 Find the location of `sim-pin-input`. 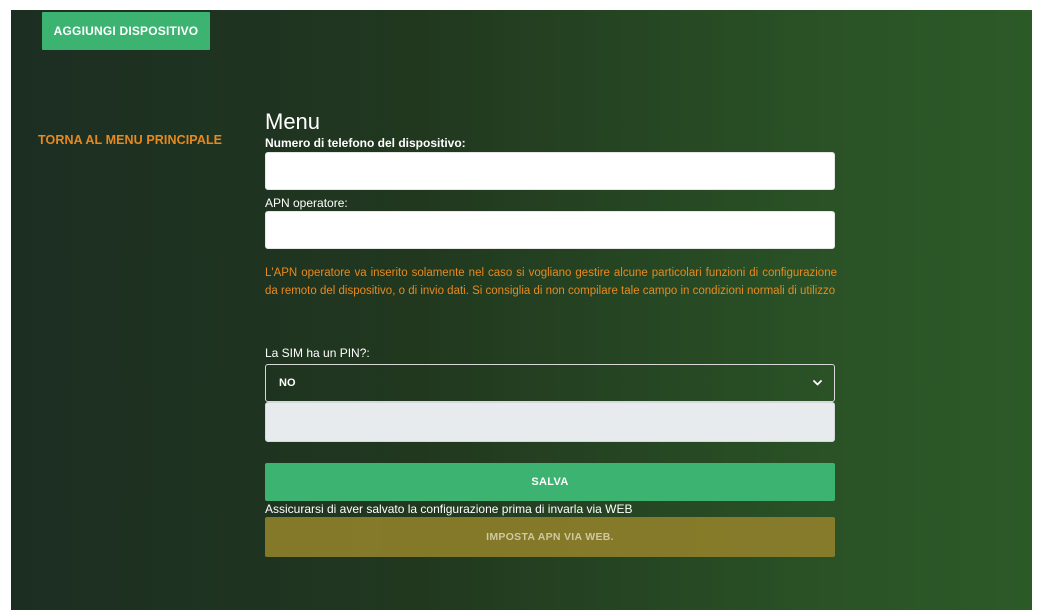

sim-pin-input is located at coordinates (550, 422).